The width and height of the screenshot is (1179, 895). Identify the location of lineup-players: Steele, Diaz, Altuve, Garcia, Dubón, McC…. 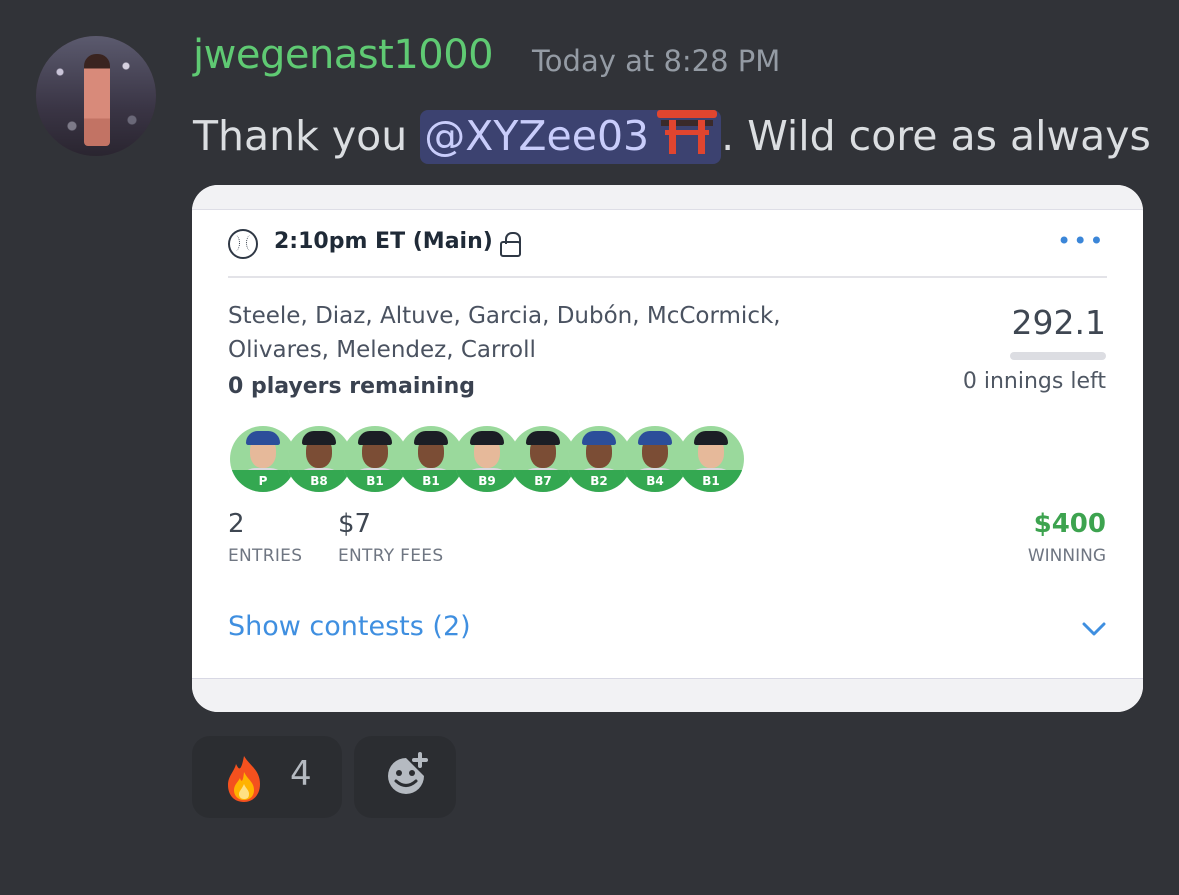
(504, 333).